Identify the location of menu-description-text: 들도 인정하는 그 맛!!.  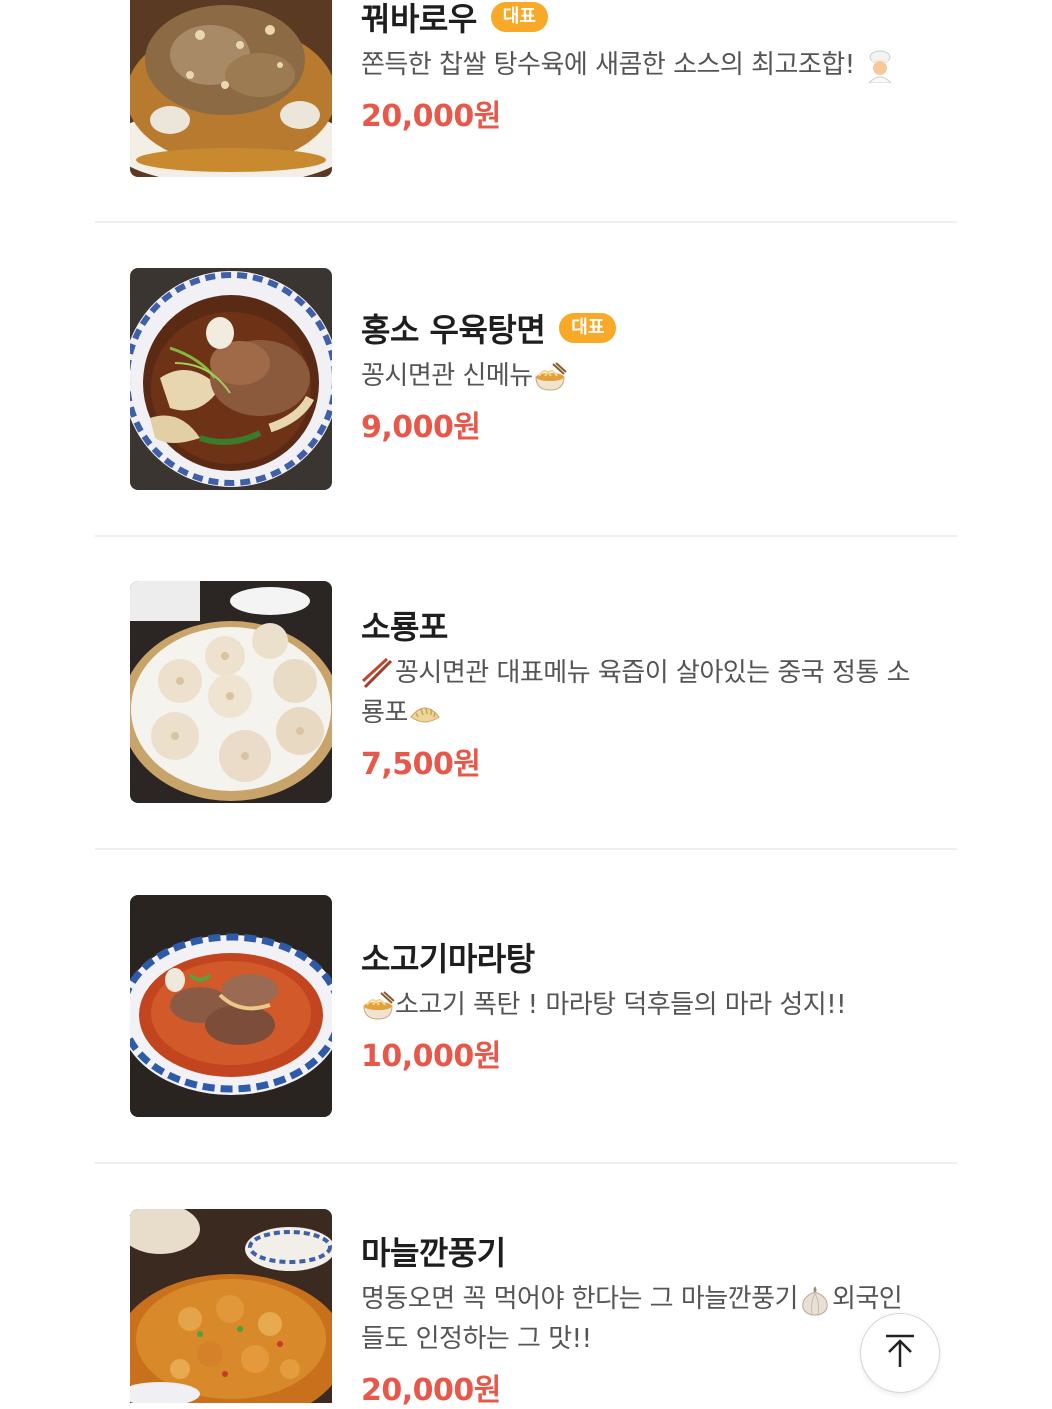
(476, 1339).